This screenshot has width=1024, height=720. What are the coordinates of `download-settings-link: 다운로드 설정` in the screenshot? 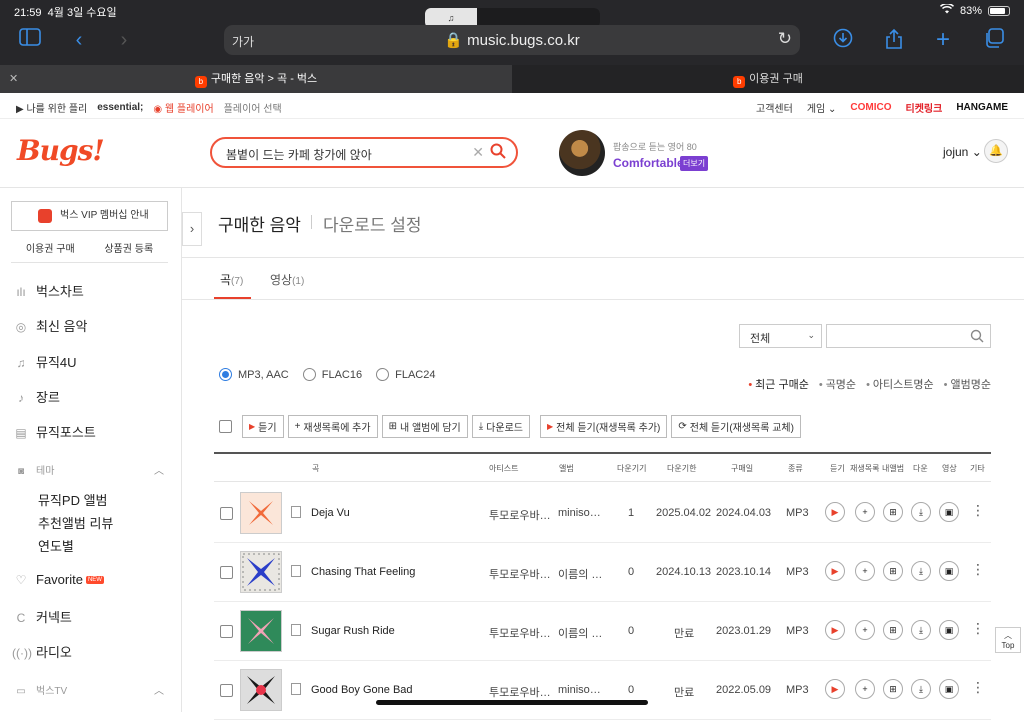 It's located at (372, 223).